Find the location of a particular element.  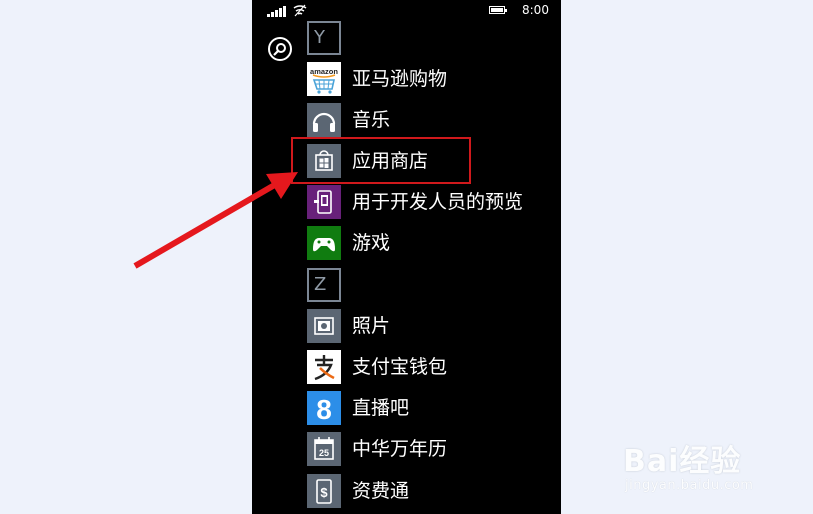

watermark-brand: Bai经验 is located at coordinates (682, 461).